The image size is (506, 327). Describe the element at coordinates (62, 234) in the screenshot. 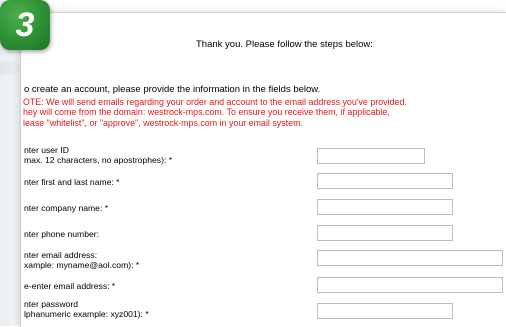

I see `phone-label: nter phone number:` at that location.